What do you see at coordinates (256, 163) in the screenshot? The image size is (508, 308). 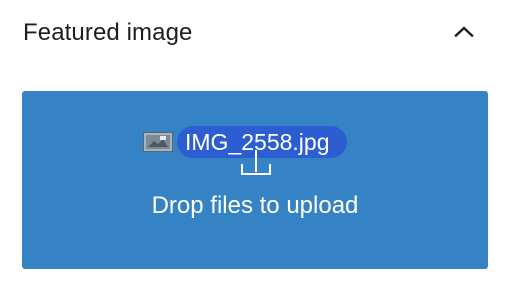 I see `upload-icon` at bounding box center [256, 163].